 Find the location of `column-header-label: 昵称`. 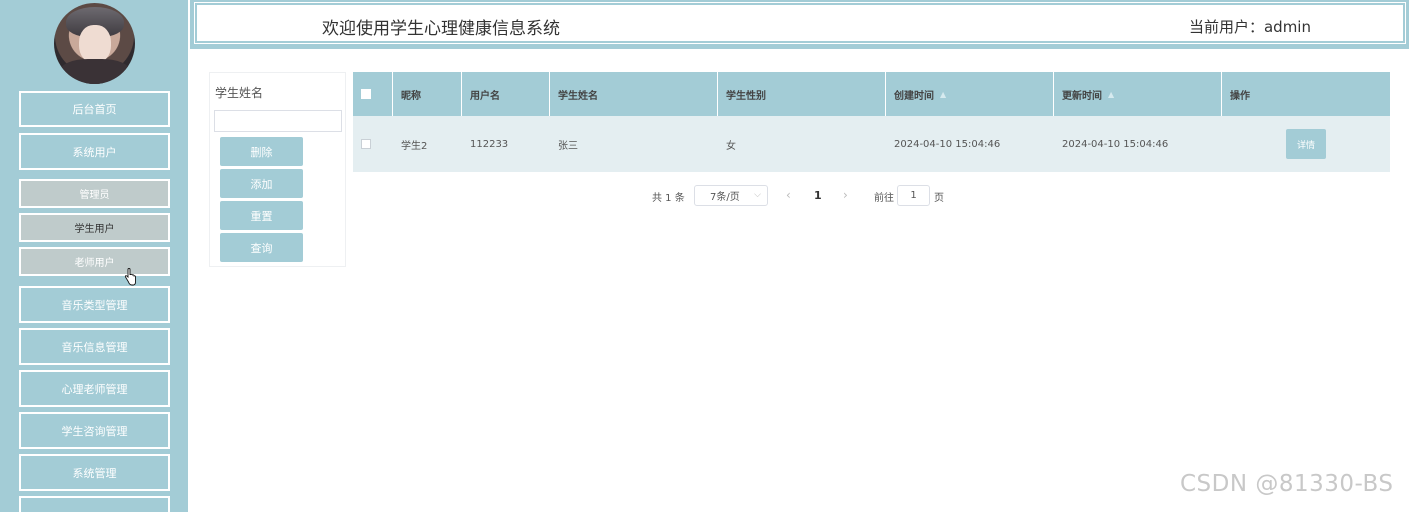

column-header-label: 昵称 is located at coordinates (411, 96).